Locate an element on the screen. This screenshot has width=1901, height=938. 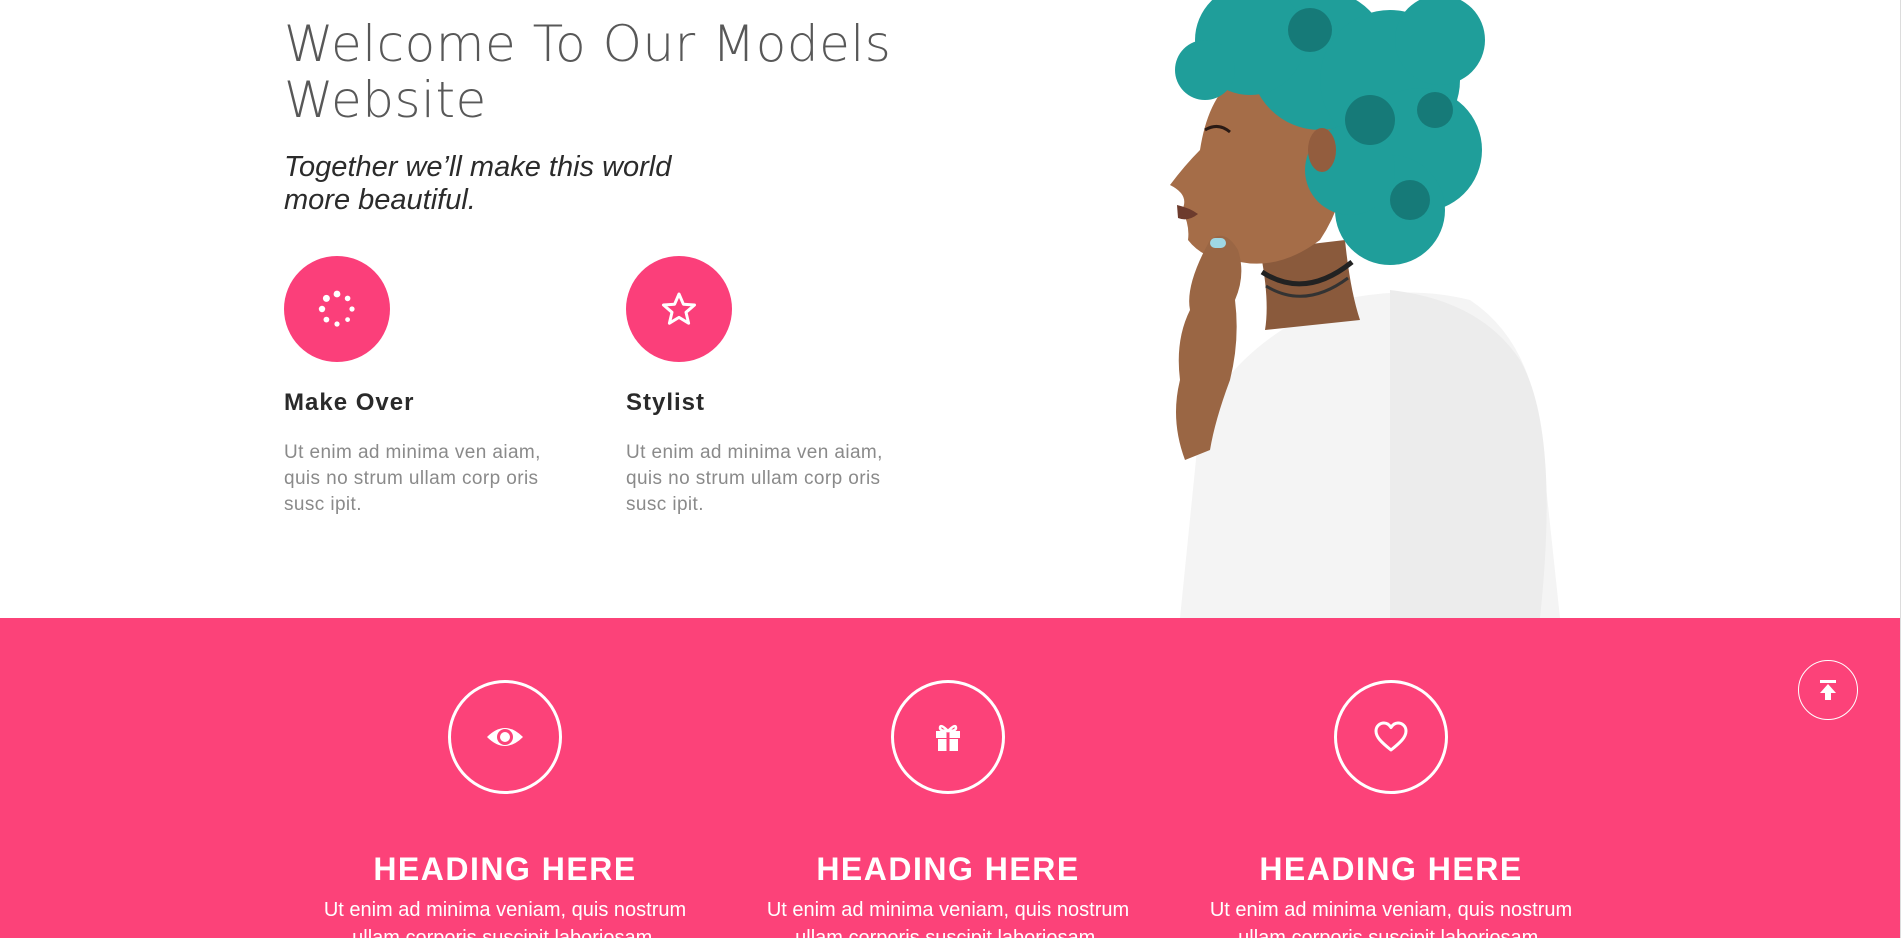
feature-title: Make Over is located at coordinates (349, 402).